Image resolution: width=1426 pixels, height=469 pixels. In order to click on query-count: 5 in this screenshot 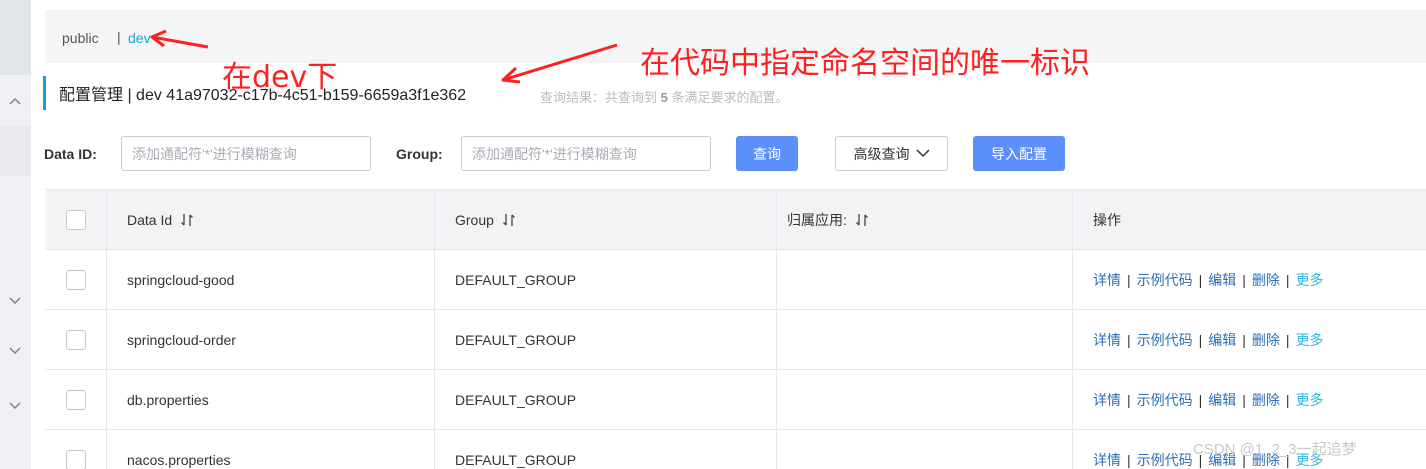, I will do `click(664, 97)`.